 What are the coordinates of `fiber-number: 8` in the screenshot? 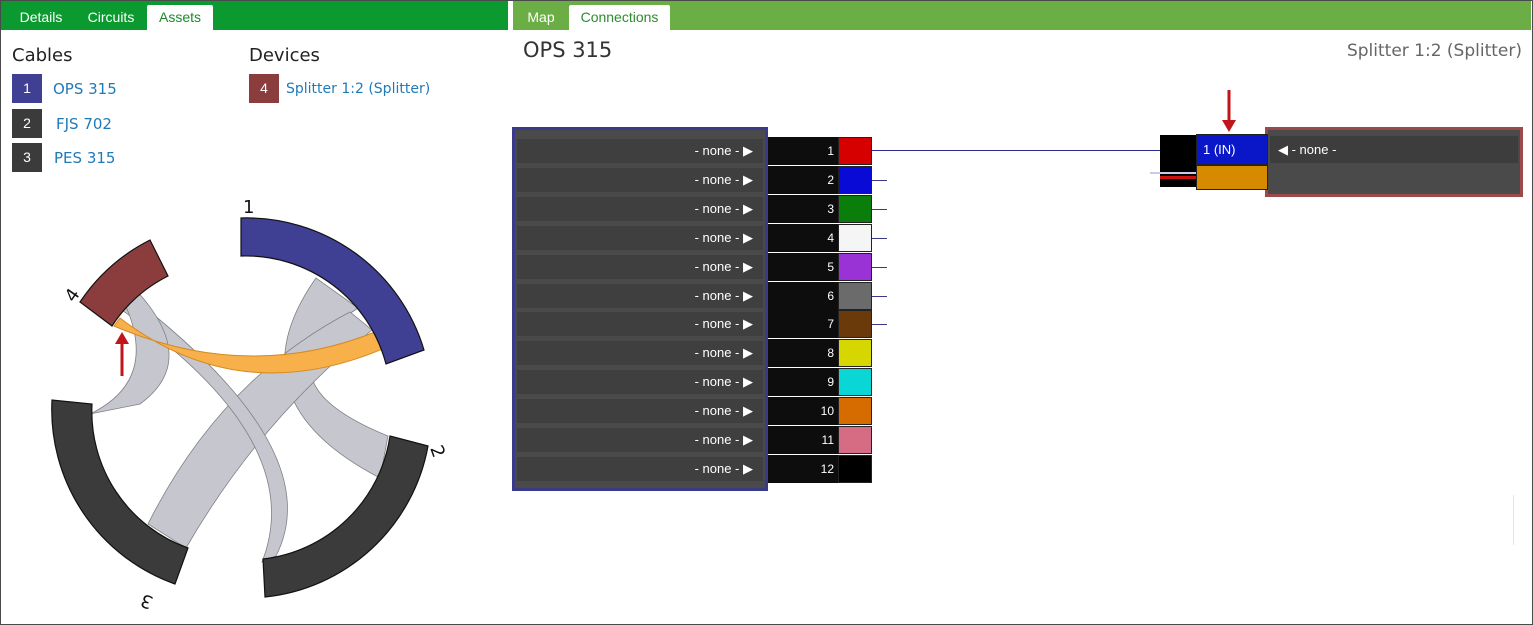 It's located at (803, 353).